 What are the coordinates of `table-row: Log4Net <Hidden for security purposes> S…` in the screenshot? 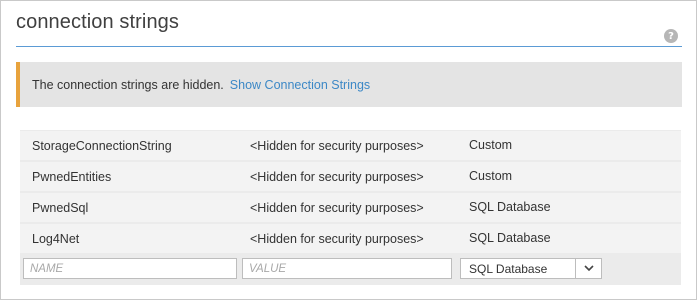 It's located at (350, 238).